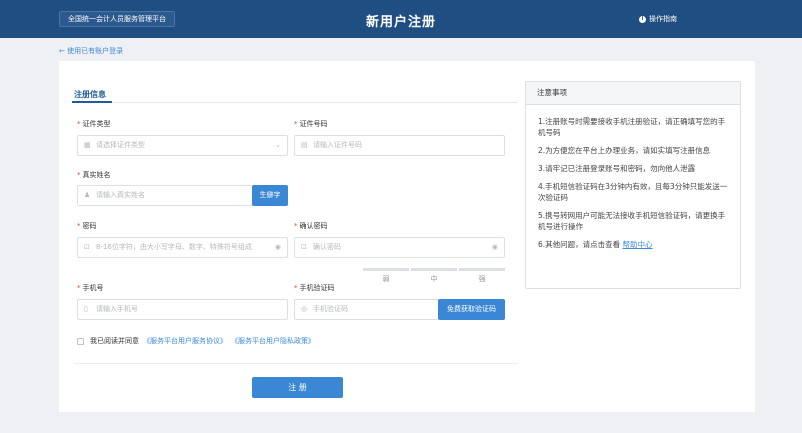  Describe the element at coordinates (595, 244) in the screenshot. I see `notice-item: 6.其他问题，请点击查看 帮助中心` at that location.